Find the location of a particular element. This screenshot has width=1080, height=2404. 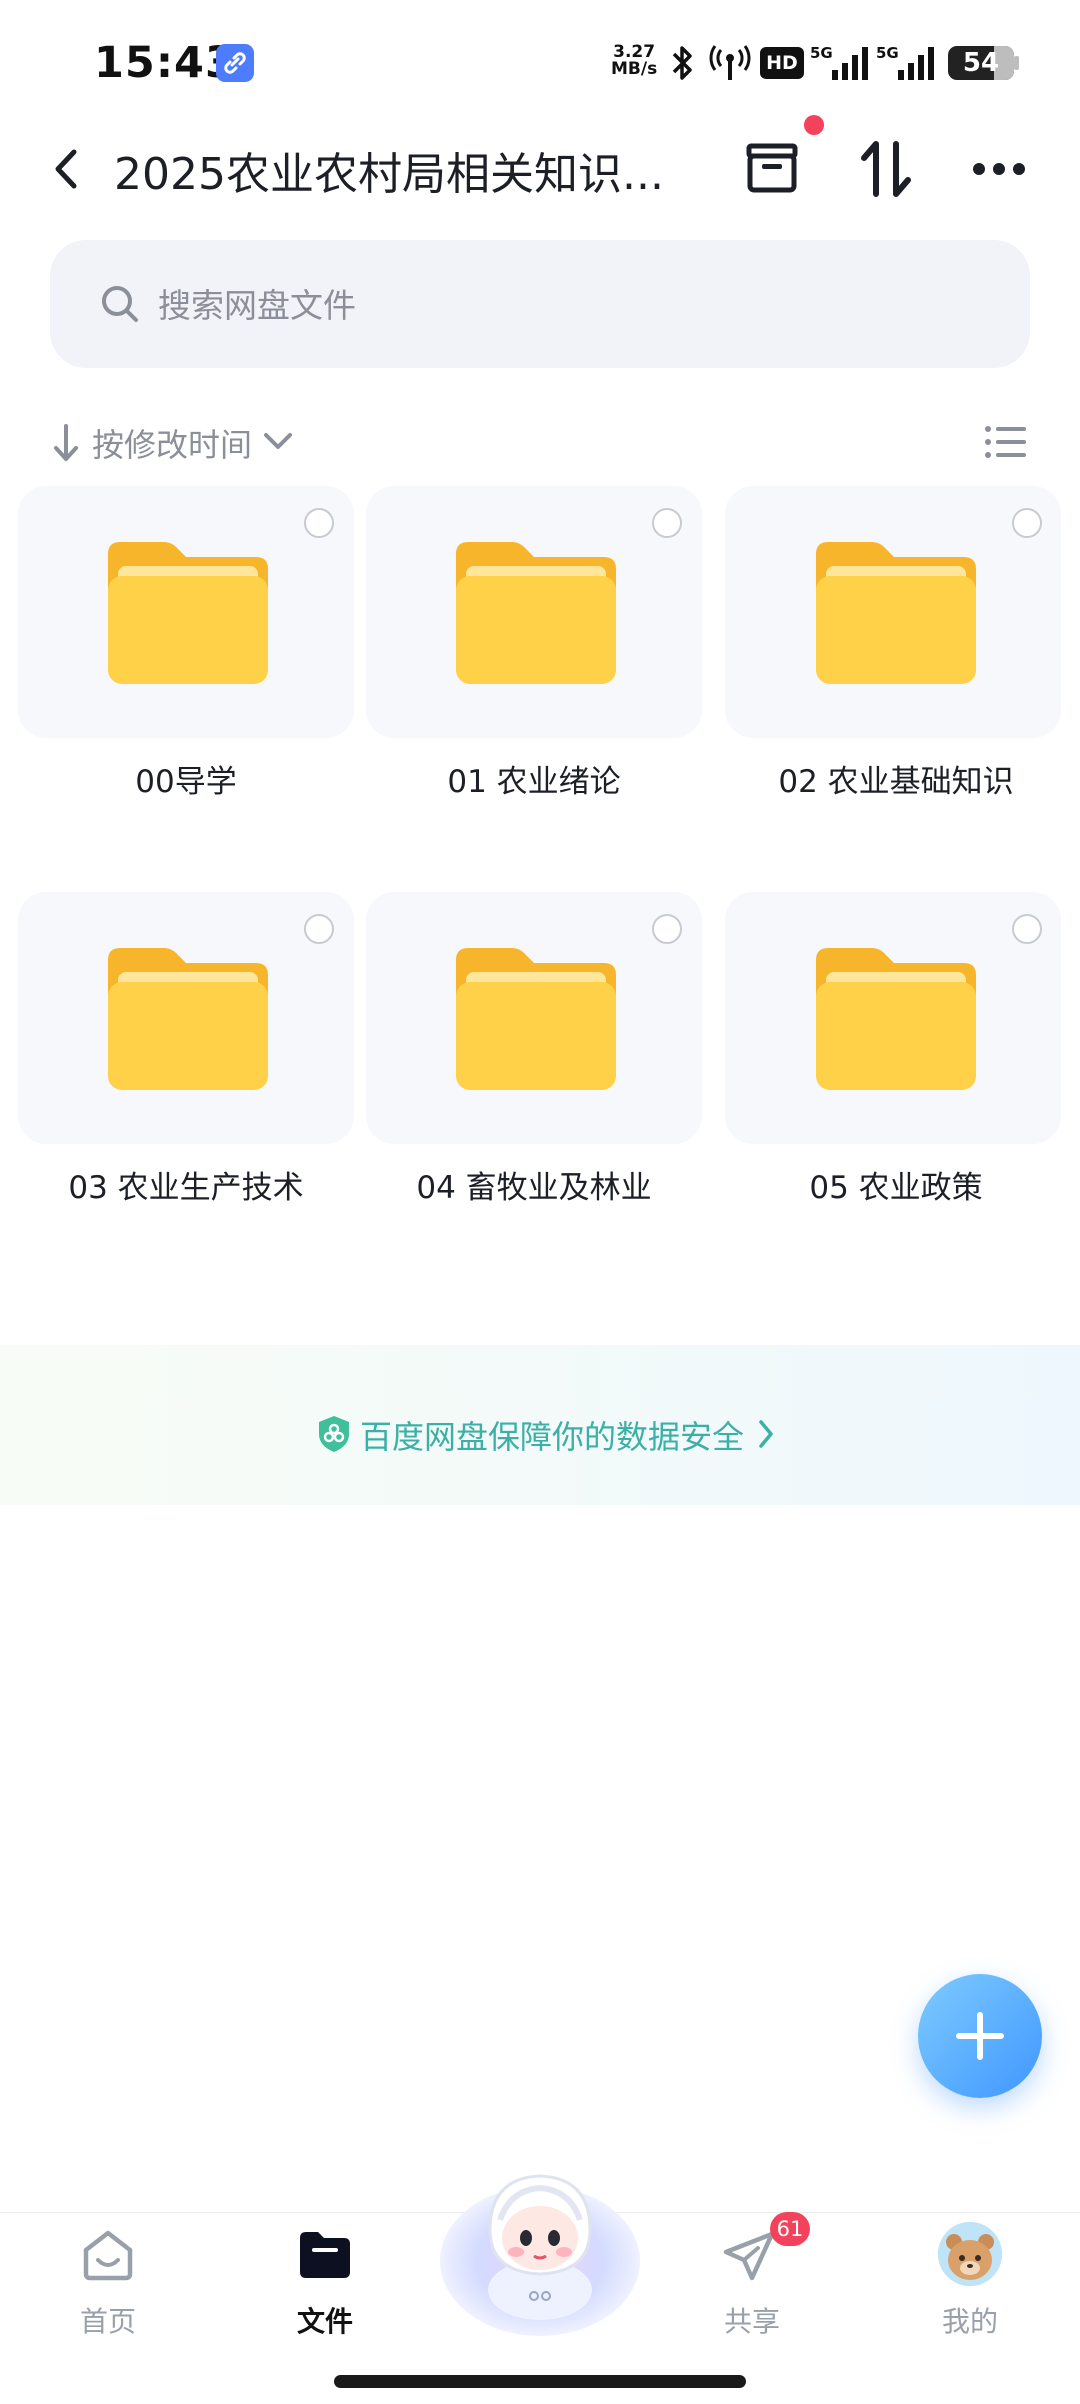

shield-icon is located at coordinates (334, 1434).